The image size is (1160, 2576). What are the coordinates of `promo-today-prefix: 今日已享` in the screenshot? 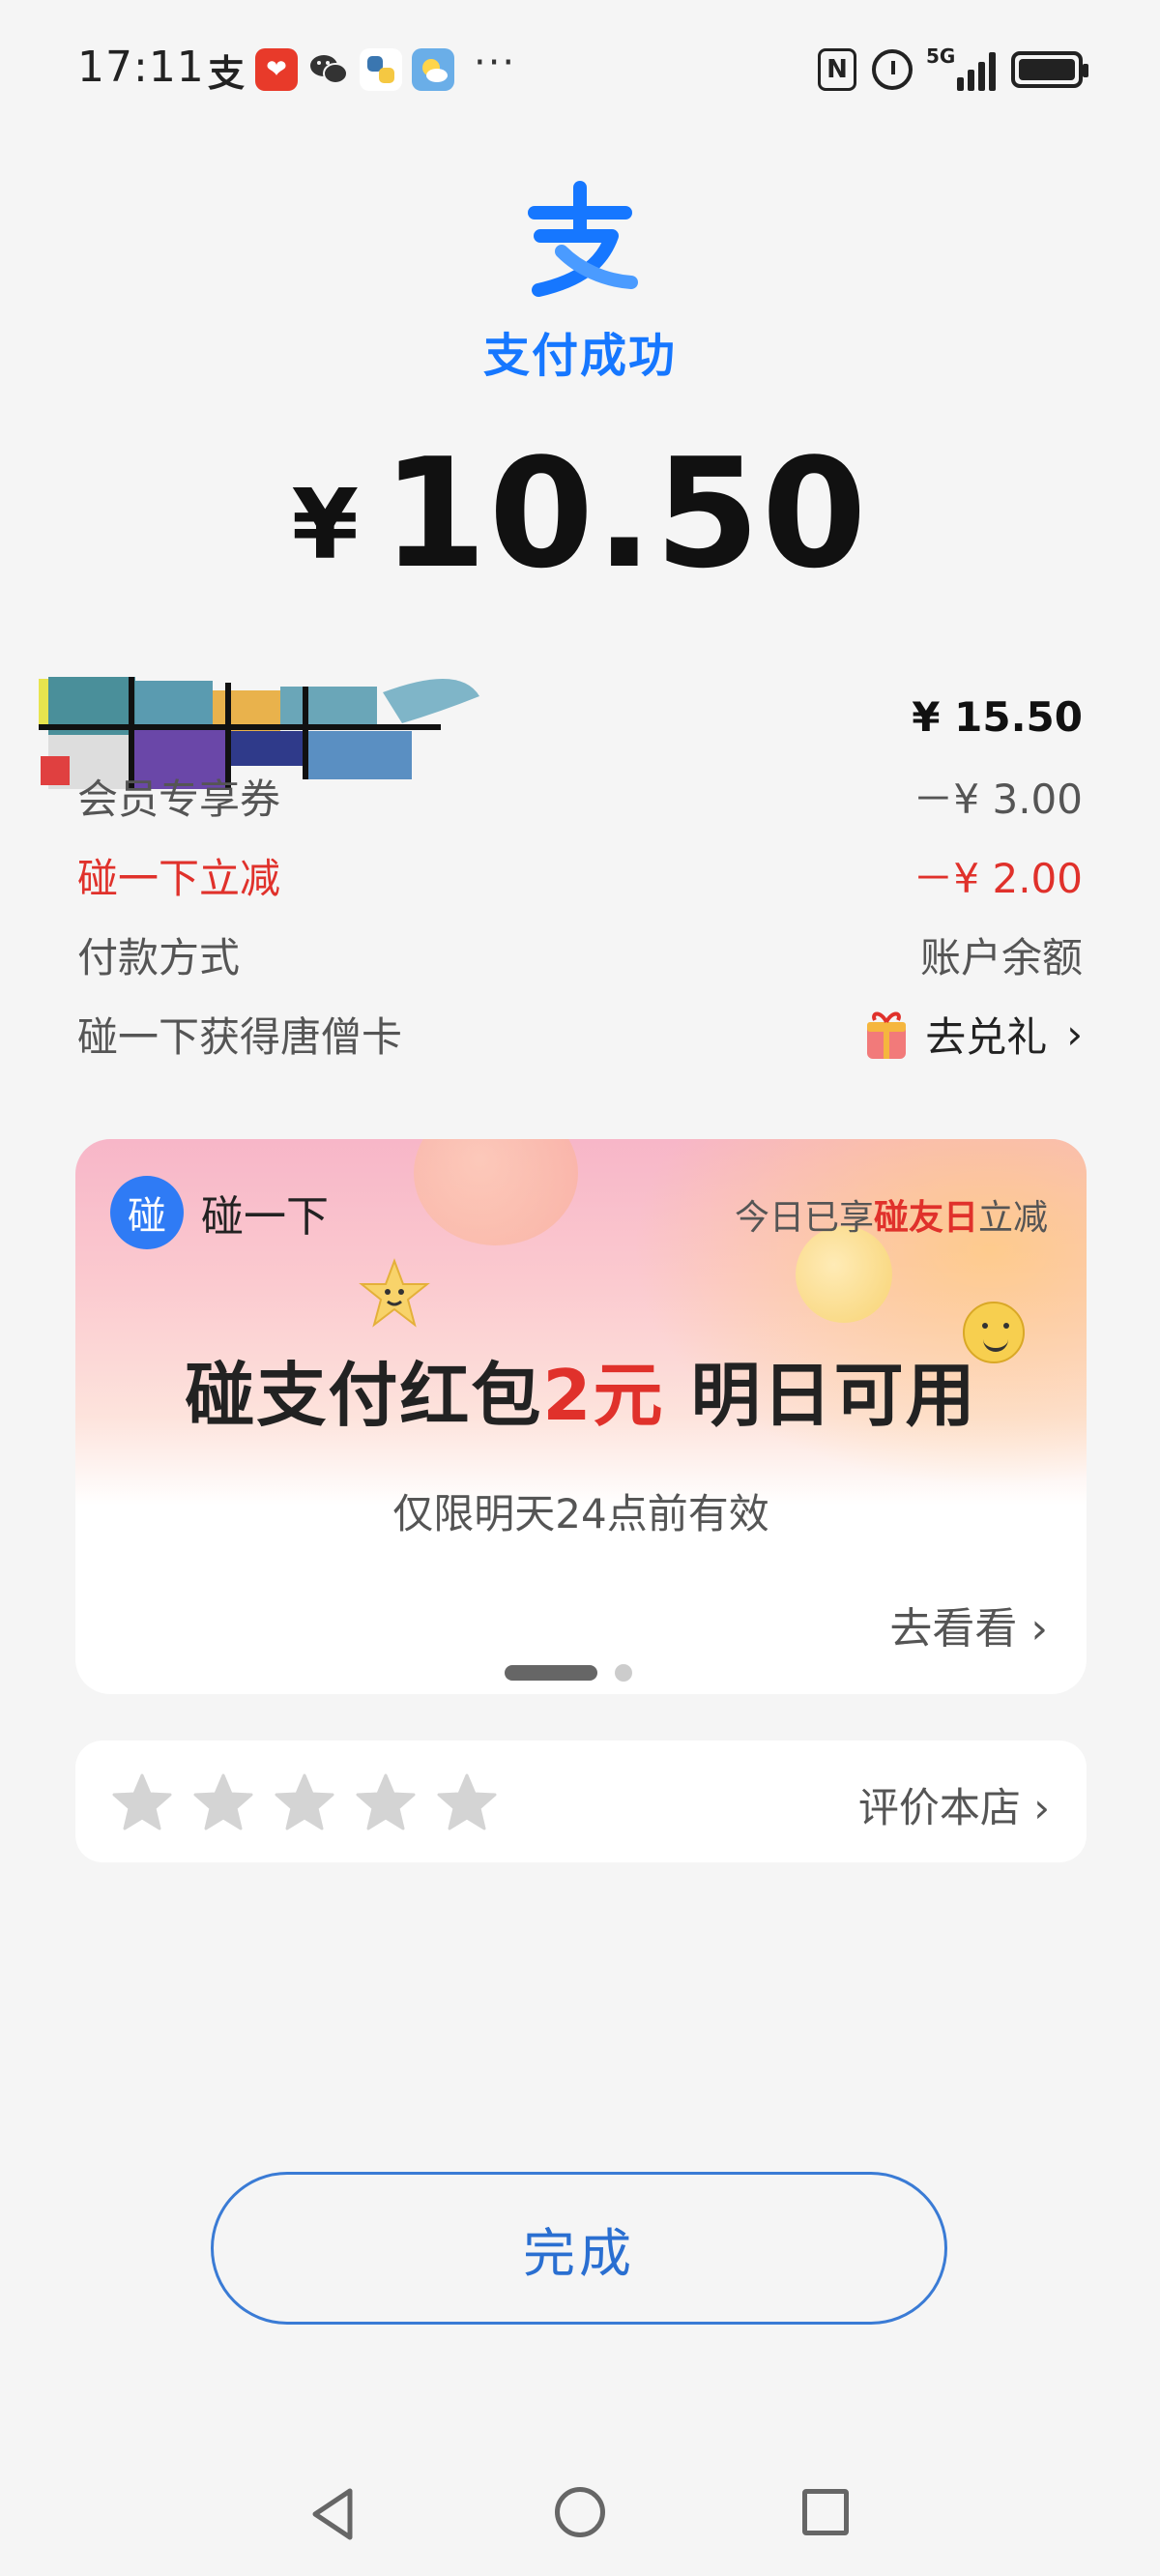 It's located at (804, 1218).